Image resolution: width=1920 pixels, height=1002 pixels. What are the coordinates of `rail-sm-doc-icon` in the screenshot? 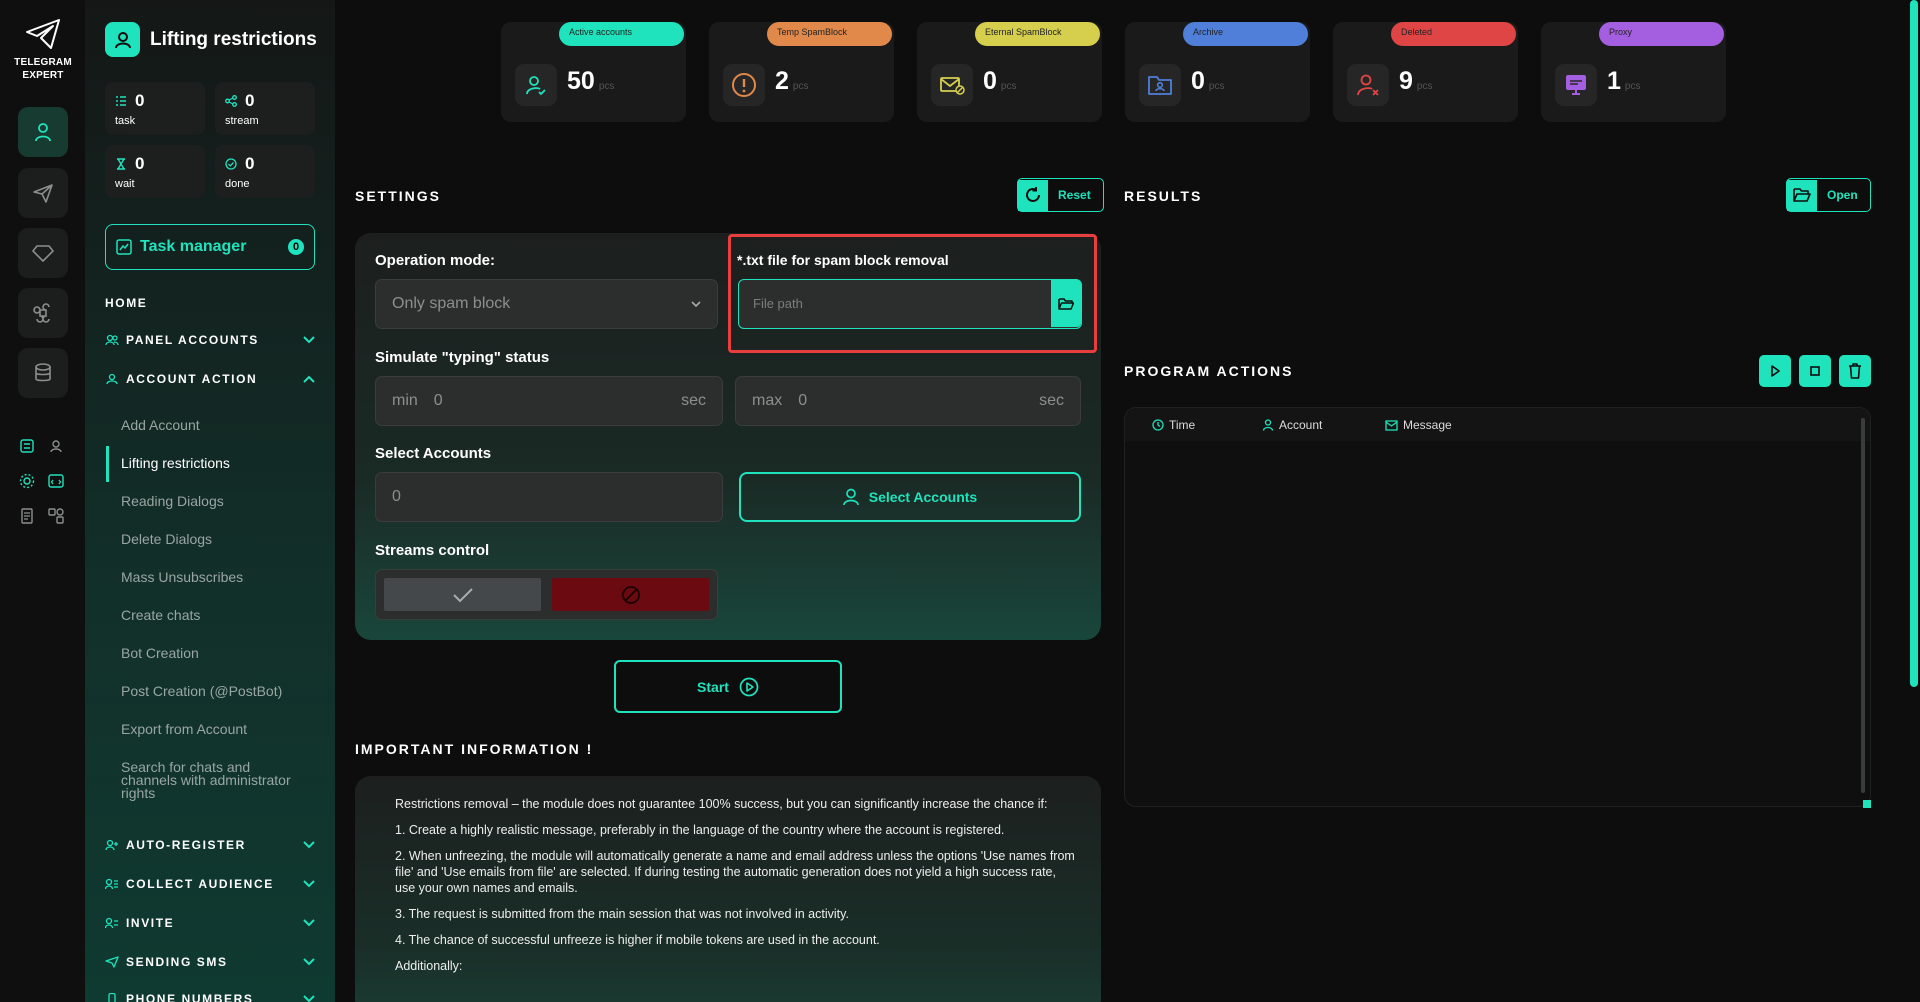 It's located at (27, 516).